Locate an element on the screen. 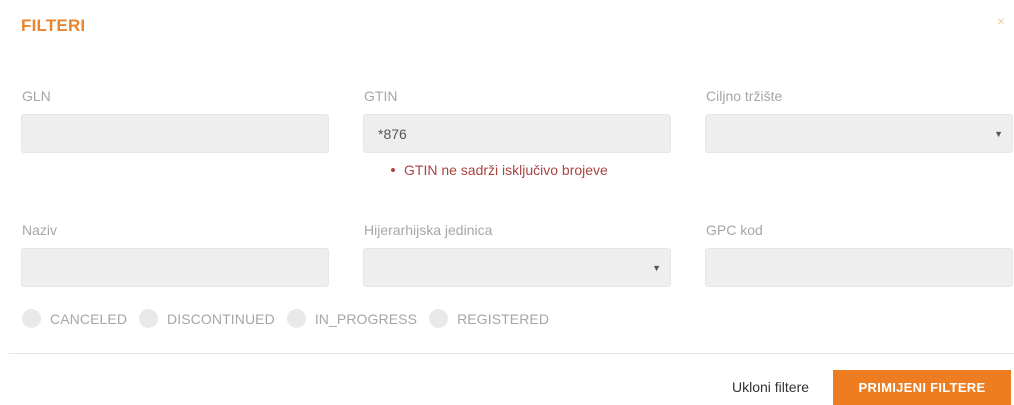 The height and width of the screenshot is (405, 1014). status-label: REGISTERED is located at coordinates (503, 318).